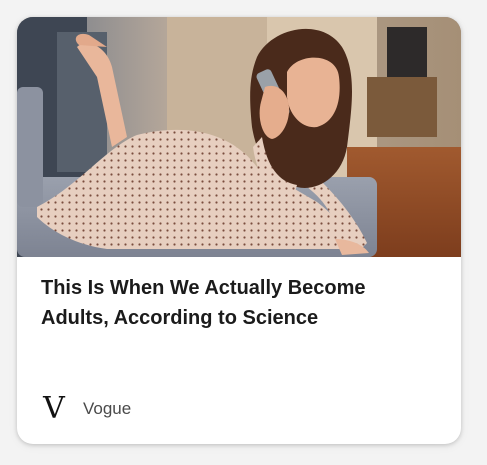 Image resolution: width=487 pixels, height=465 pixels. Describe the element at coordinates (107, 408) in the screenshot. I see `source-name: Vogue` at that location.